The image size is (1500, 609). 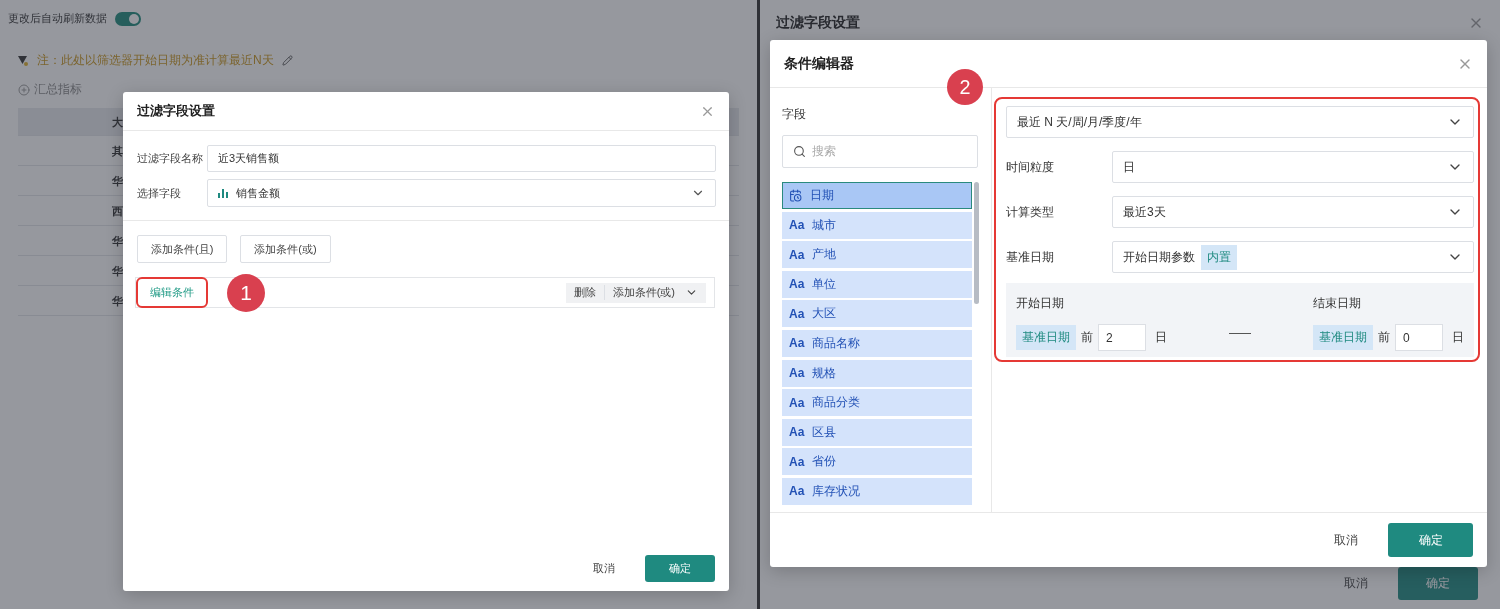 What do you see at coordinates (877, 255) in the screenshot?
I see `field-item: Aa 产地` at bounding box center [877, 255].